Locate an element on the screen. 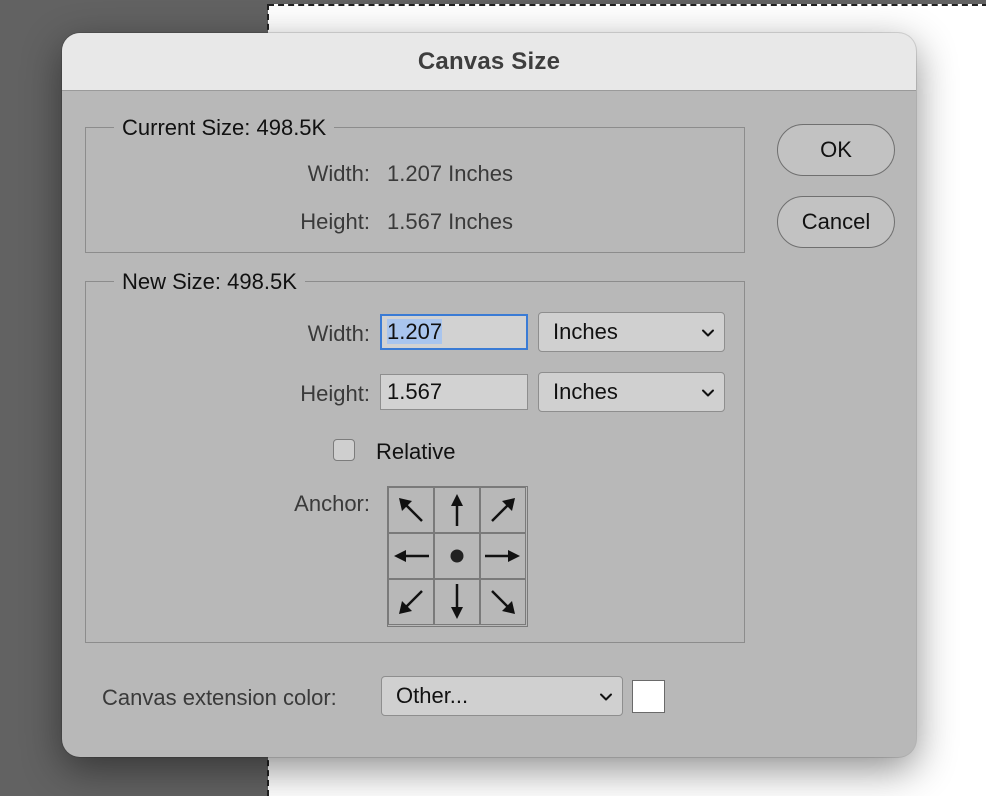 The height and width of the screenshot is (796, 986). anchor-center is located at coordinates (457, 556).